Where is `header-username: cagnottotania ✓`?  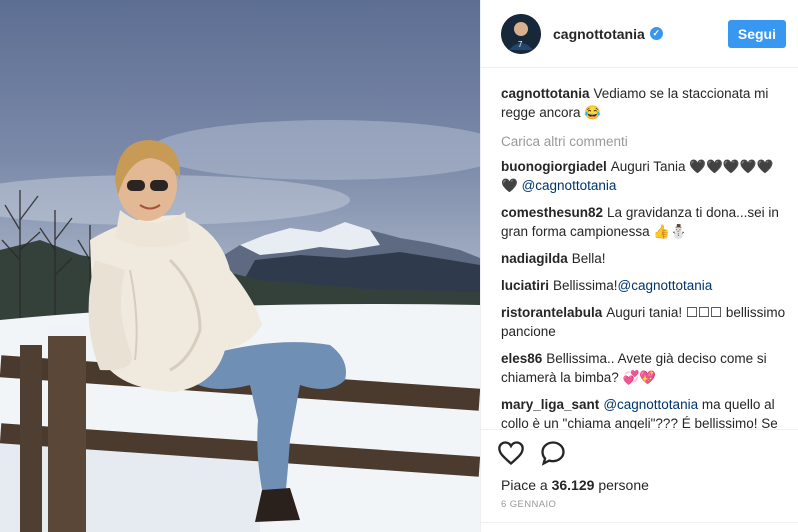
header-username: cagnottotania ✓ is located at coordinates (608, 34).